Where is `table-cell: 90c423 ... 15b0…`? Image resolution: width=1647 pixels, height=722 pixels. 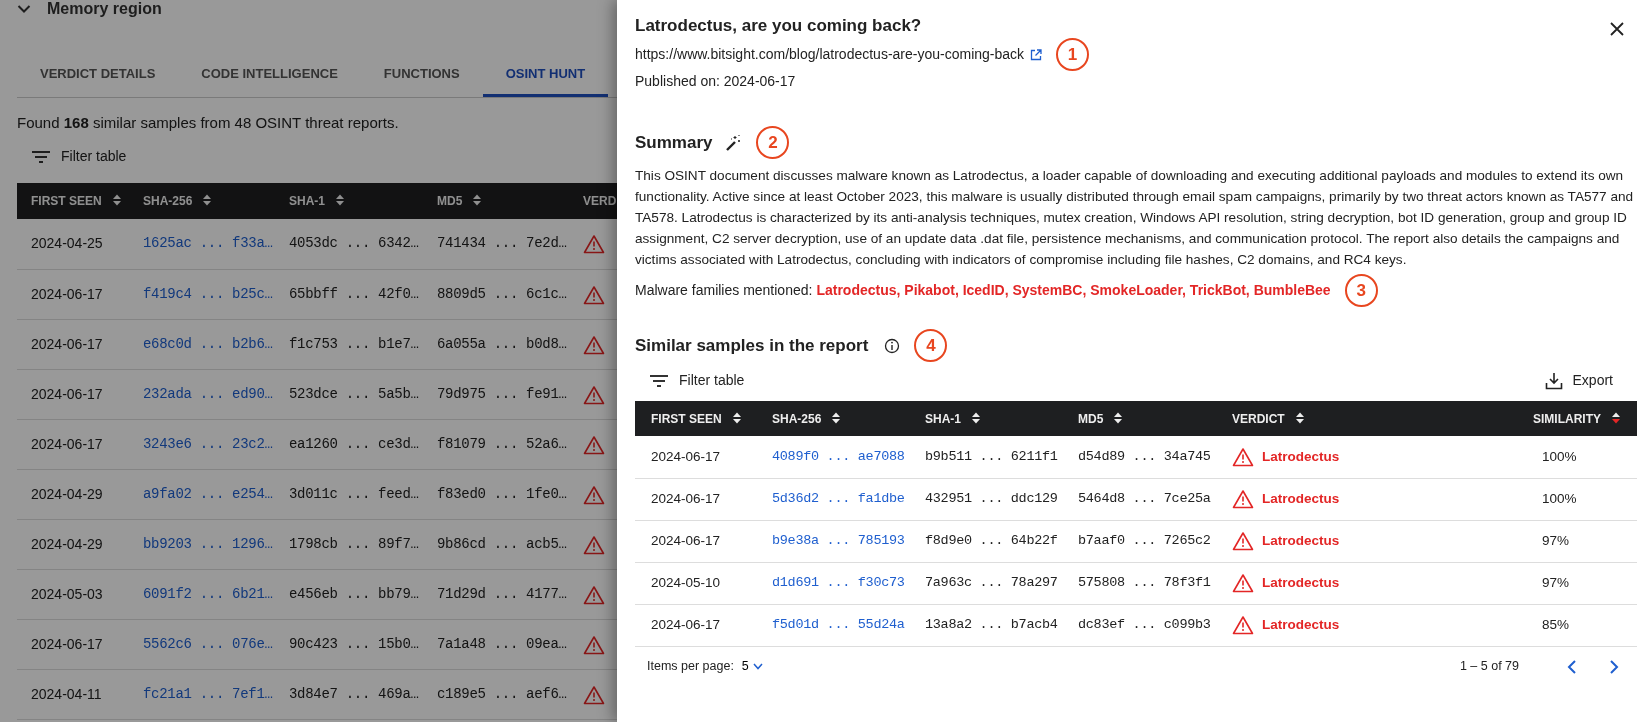 table-cell: 90c423 ... 15b0… is located at coordinates (349, 644).